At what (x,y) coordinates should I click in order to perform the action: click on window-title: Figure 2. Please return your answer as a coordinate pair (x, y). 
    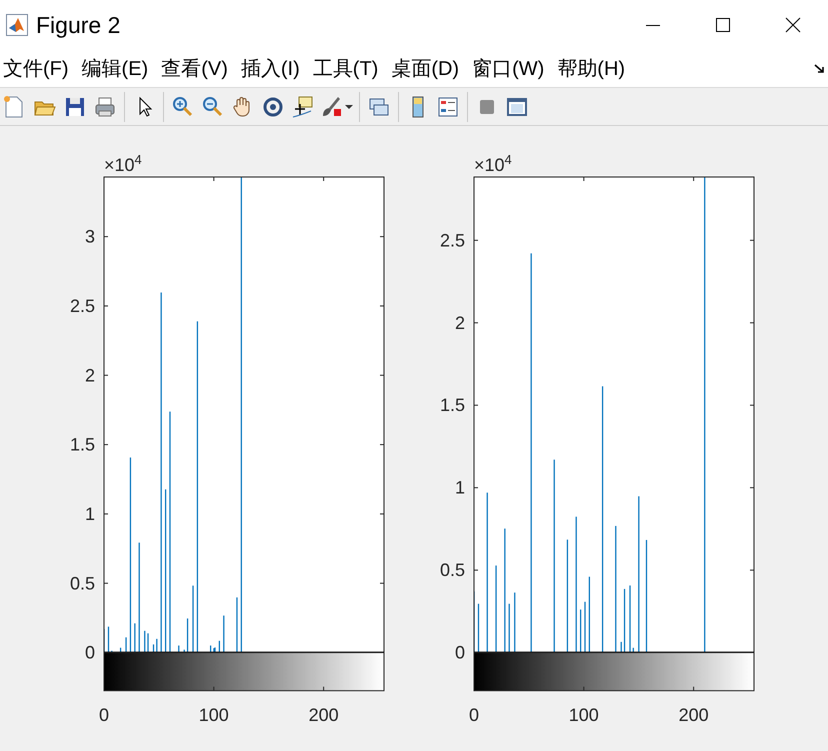
    Looking at the image, I should click on (78, 25).